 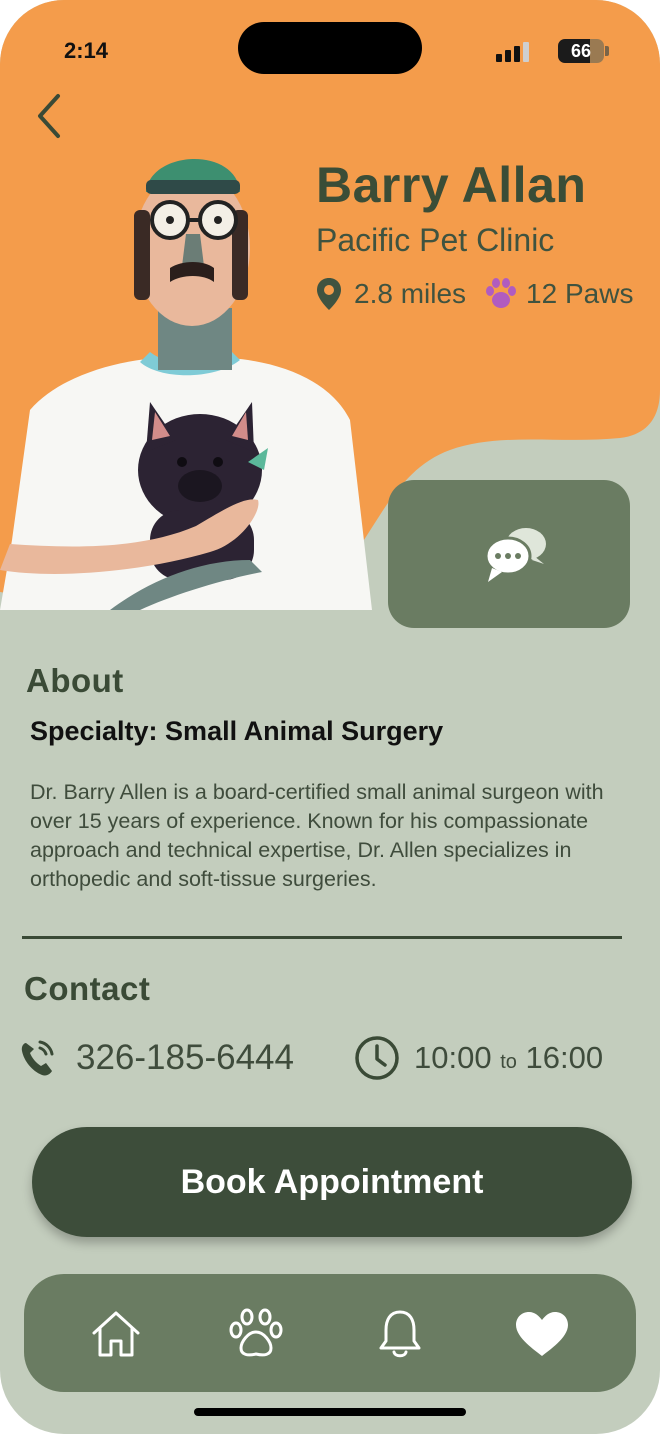 What do you see at coordinates (330, 1412) in the screenshot?
I see `home-indicator` at bounding box center [330, 1412].